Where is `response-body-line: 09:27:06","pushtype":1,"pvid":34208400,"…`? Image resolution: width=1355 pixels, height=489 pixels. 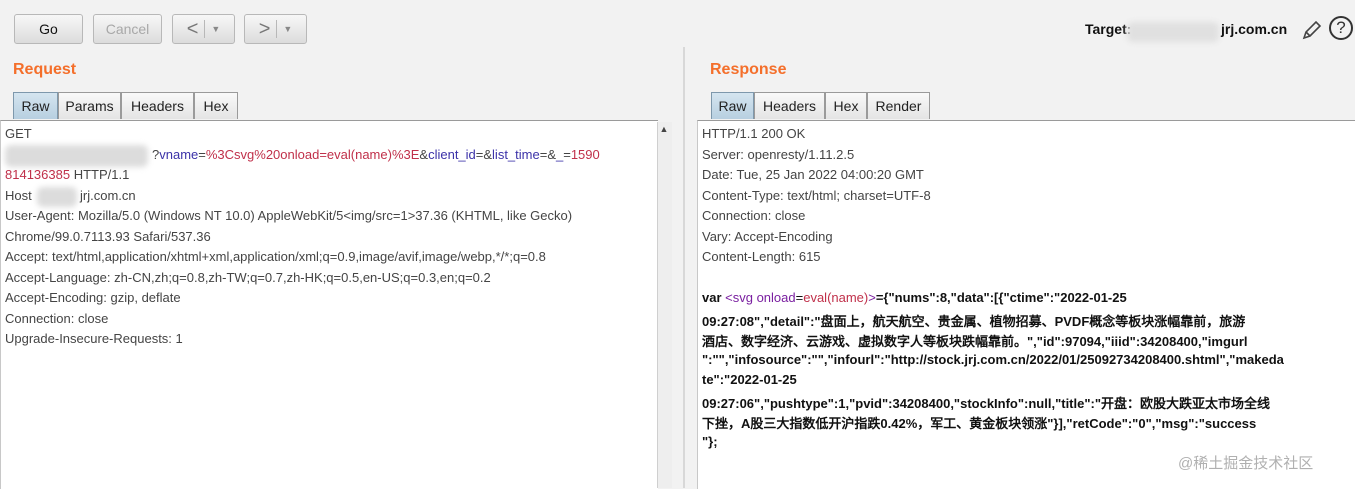 response-body-line: 09:27:06","pushtype":1,"pvid":34208400,"… is located at coordinates (986, 403).